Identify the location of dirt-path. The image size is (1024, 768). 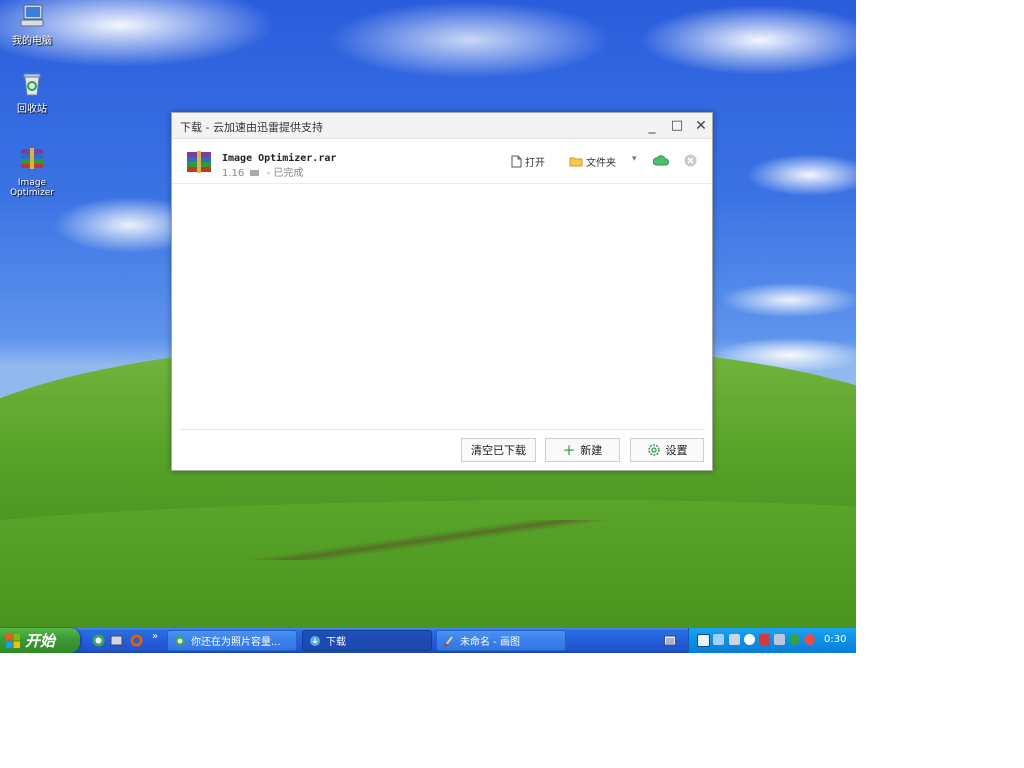
(428, 540).